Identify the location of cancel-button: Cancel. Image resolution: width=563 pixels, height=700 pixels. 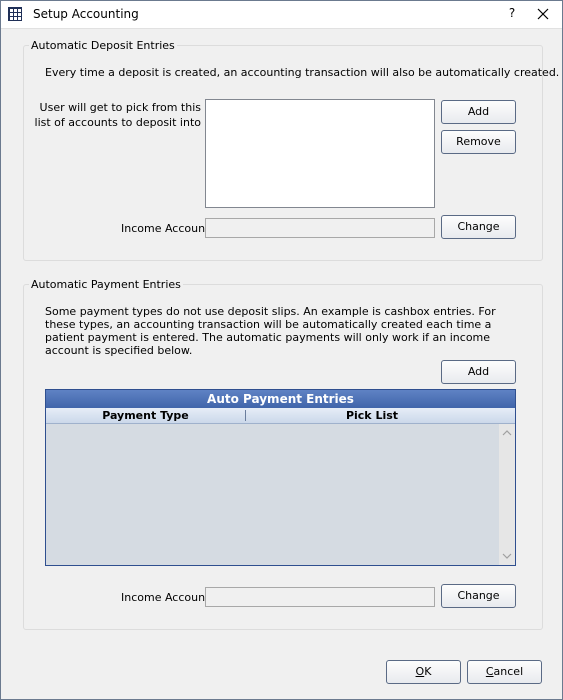
(504, 672).